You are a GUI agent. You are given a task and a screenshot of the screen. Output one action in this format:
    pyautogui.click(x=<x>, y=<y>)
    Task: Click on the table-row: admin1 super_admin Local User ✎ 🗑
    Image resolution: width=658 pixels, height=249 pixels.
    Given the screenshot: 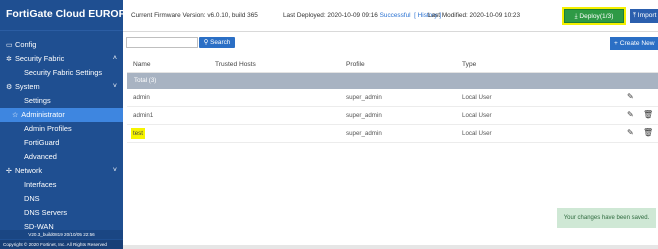 What is the action you would take?
    pyautogui.click(x=392, y=116)
    